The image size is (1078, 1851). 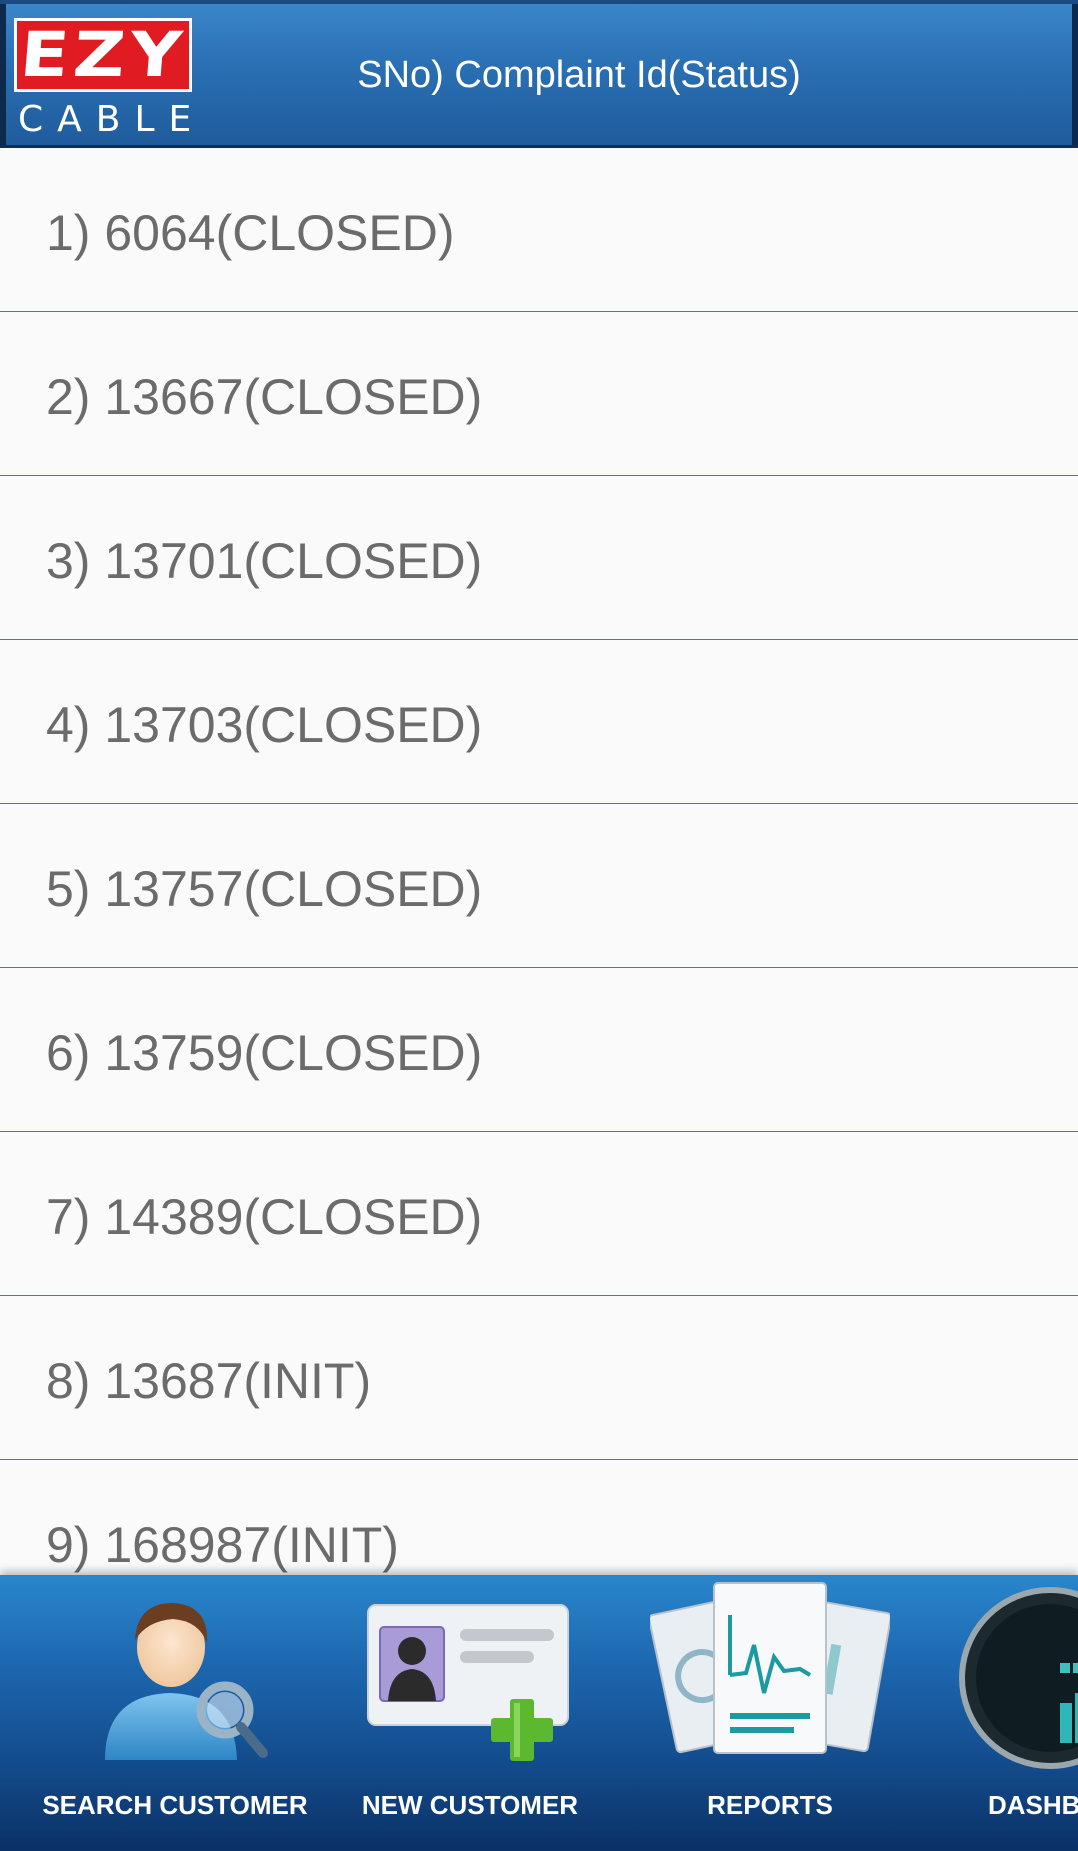 What do you see at coordinates (264, 561) in the screenshot?
I see `complaint-label: 3) 13701(CLOSED)` at bounding box center [264, 561].